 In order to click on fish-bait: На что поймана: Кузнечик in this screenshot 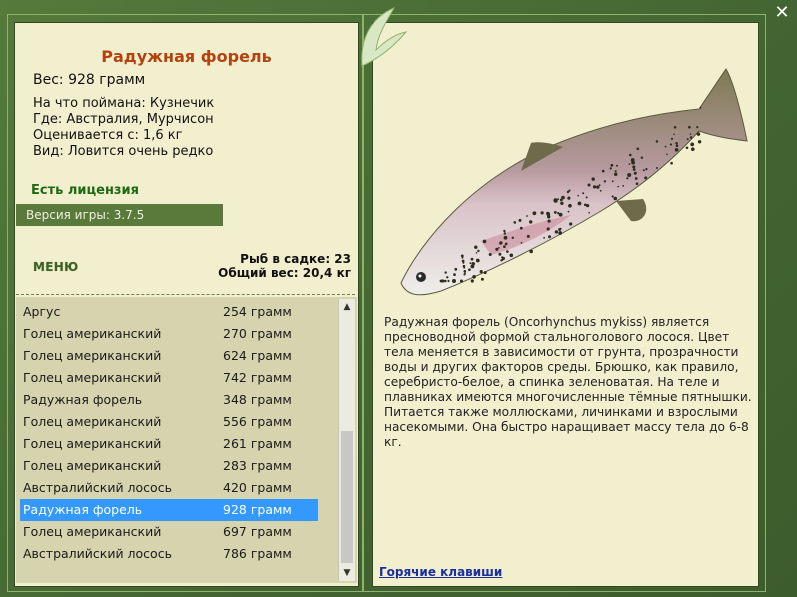, I will do `click(124, 103)`.